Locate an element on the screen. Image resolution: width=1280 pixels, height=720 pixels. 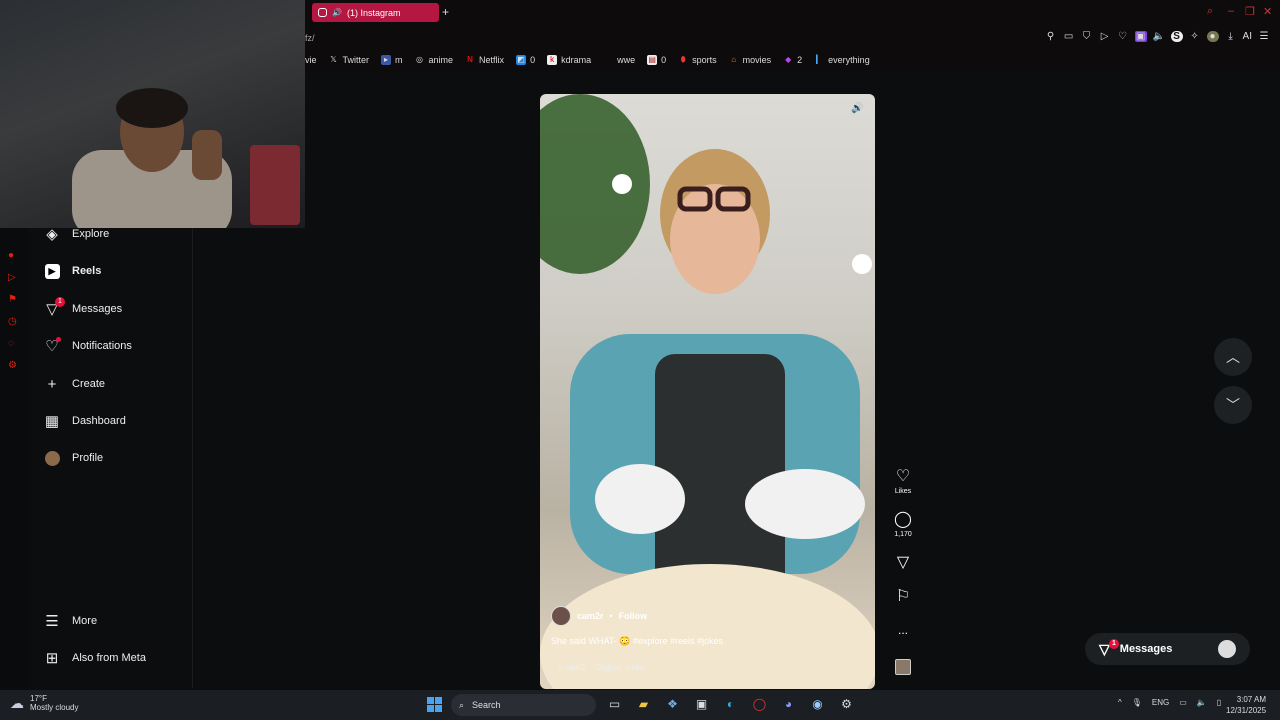
like-button: ♡ Likes is located at coordinates (903, 481).